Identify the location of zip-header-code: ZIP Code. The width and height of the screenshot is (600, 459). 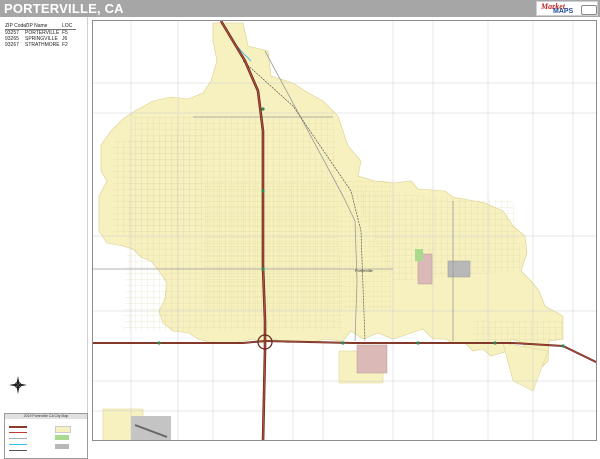
(16, 26).